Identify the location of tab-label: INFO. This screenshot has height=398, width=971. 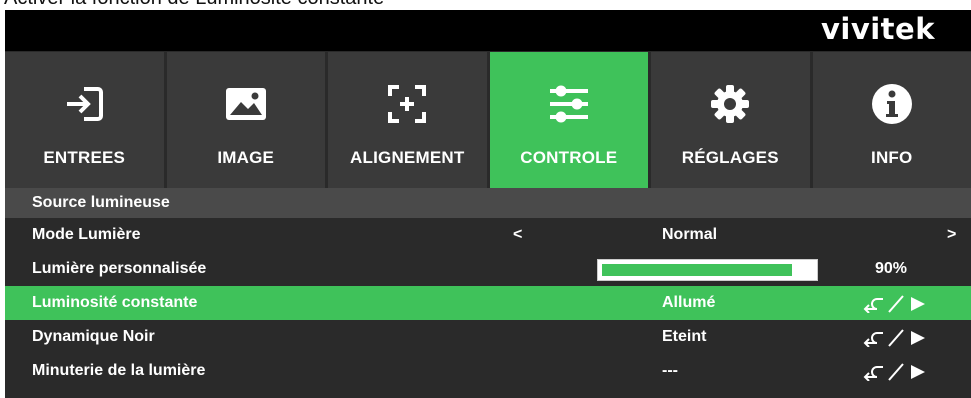
(892, 157).